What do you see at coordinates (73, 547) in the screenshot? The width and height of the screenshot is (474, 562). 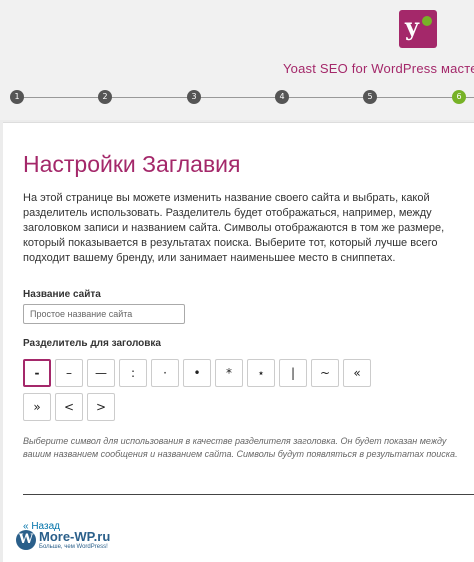 I see `watermark-subtitle: Больше, чем WordPress!` at bounding box center [73, 547].